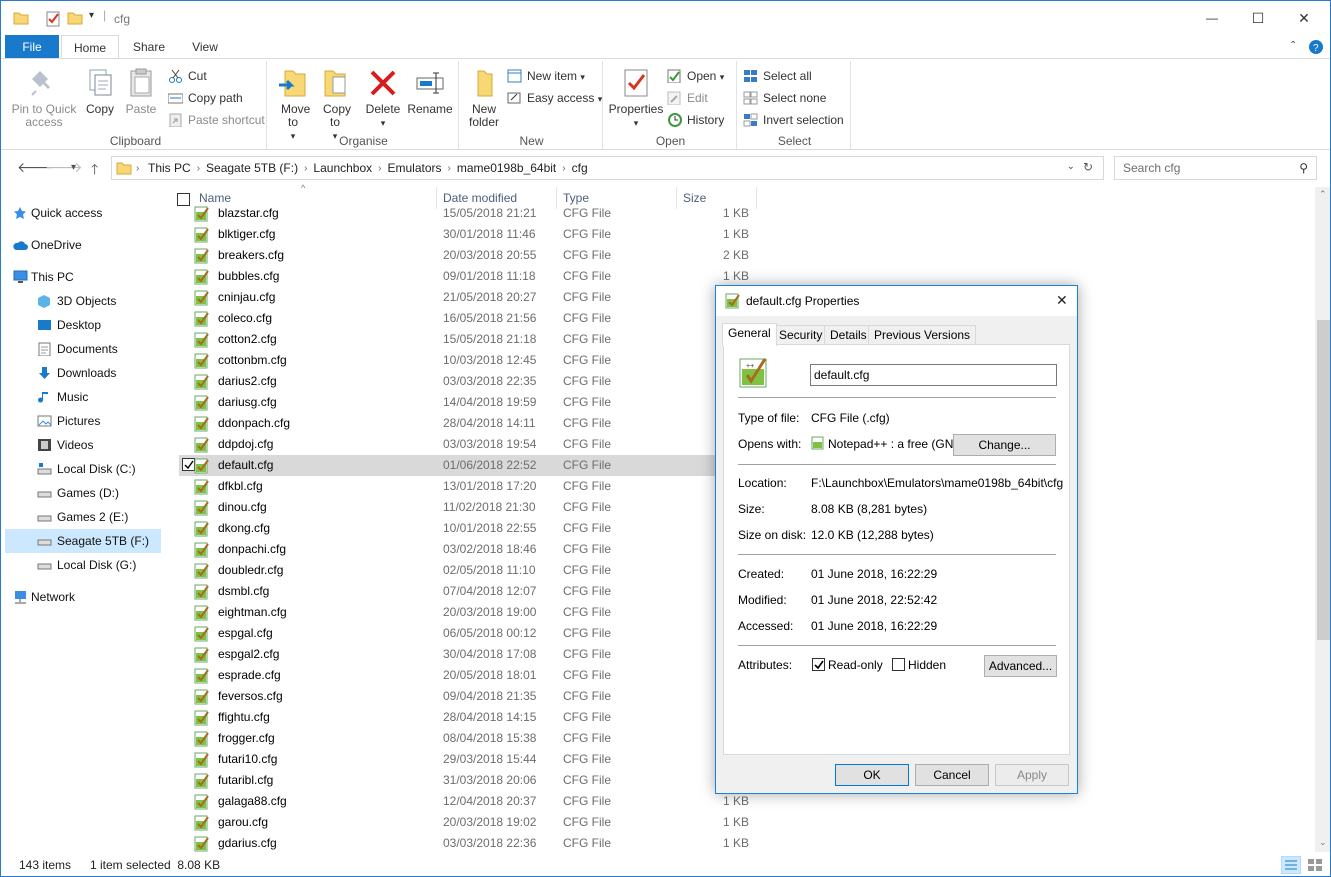  I want to click on file-row: feversos.cfg 09/04/2018 21:35 CFG File, so click(479, 696).